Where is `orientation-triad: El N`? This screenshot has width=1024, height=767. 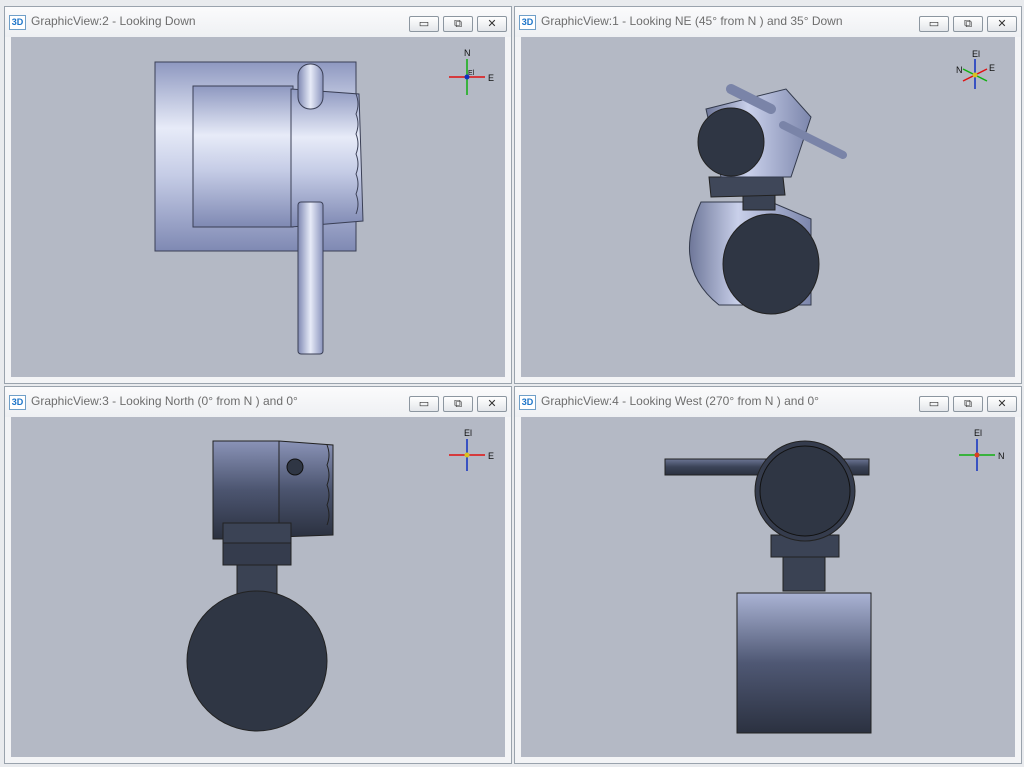
orientation-triad: El N is located at coordinates (982, 449).